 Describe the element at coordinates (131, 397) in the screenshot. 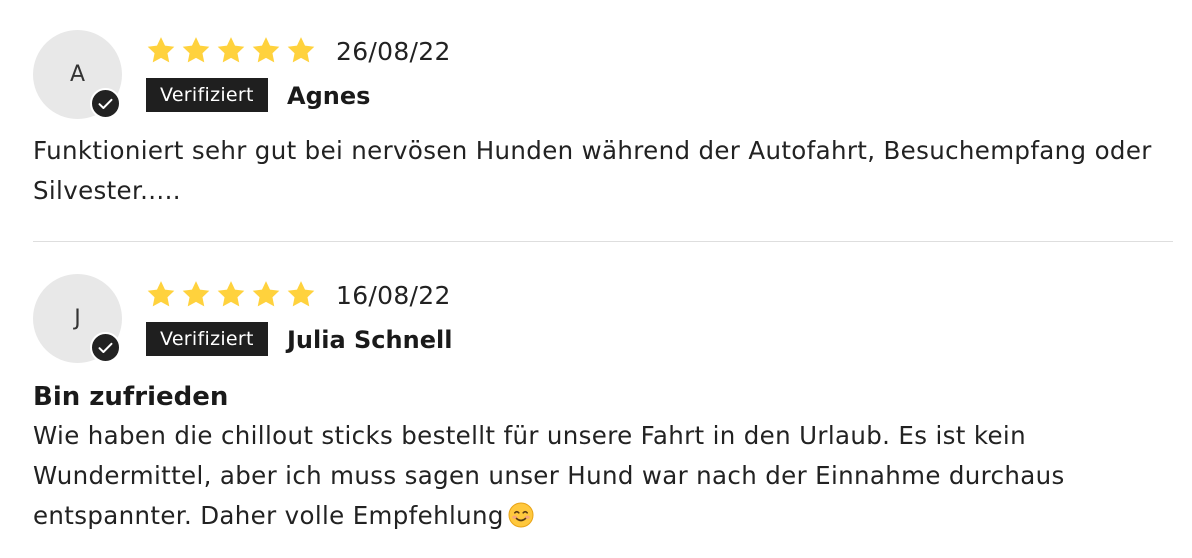

I see `review-title: Bin zufrieden` at that location.